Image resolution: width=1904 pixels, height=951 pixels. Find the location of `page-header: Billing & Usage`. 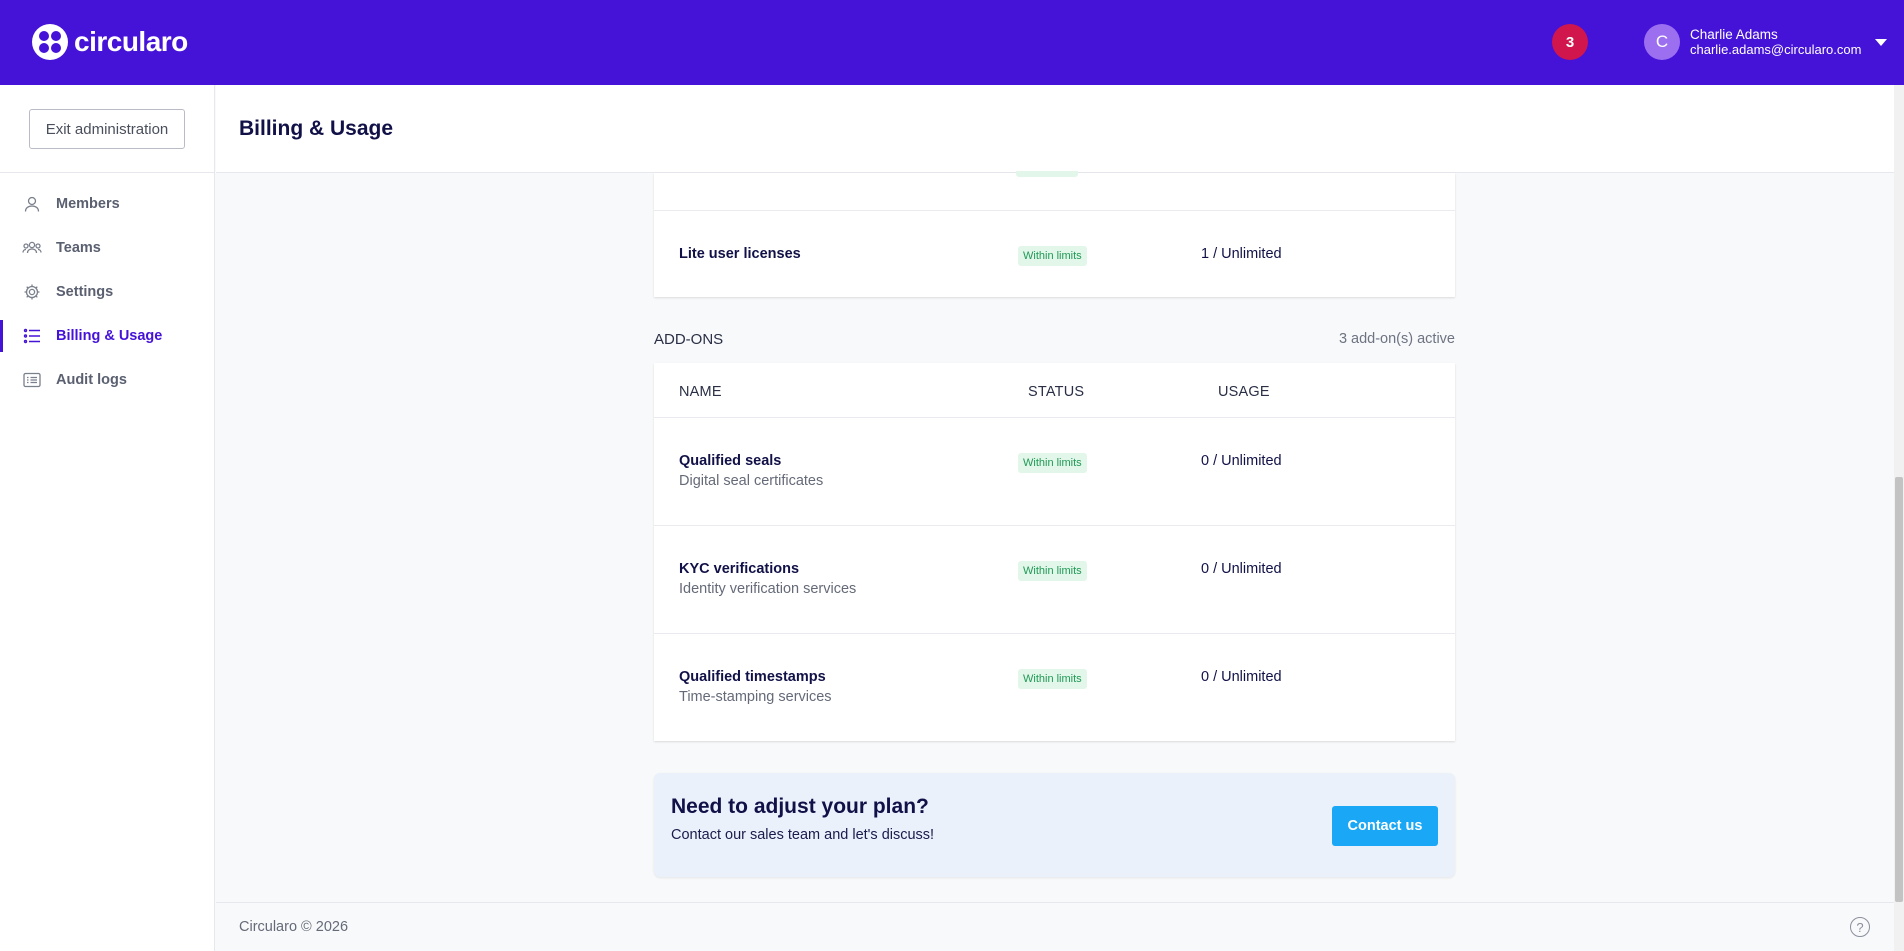

page-header: Billing & Usage is located at coordinates (1060, 129).